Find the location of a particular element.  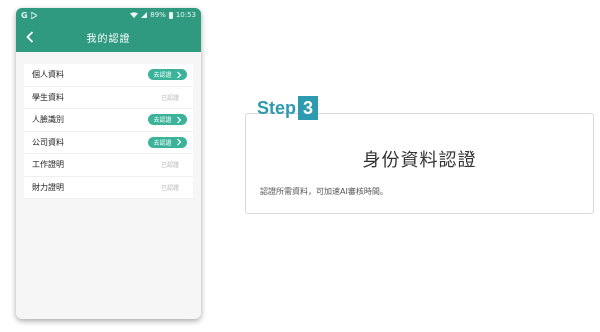

page-title: 我的認證 is located at coordinates (108, 39).